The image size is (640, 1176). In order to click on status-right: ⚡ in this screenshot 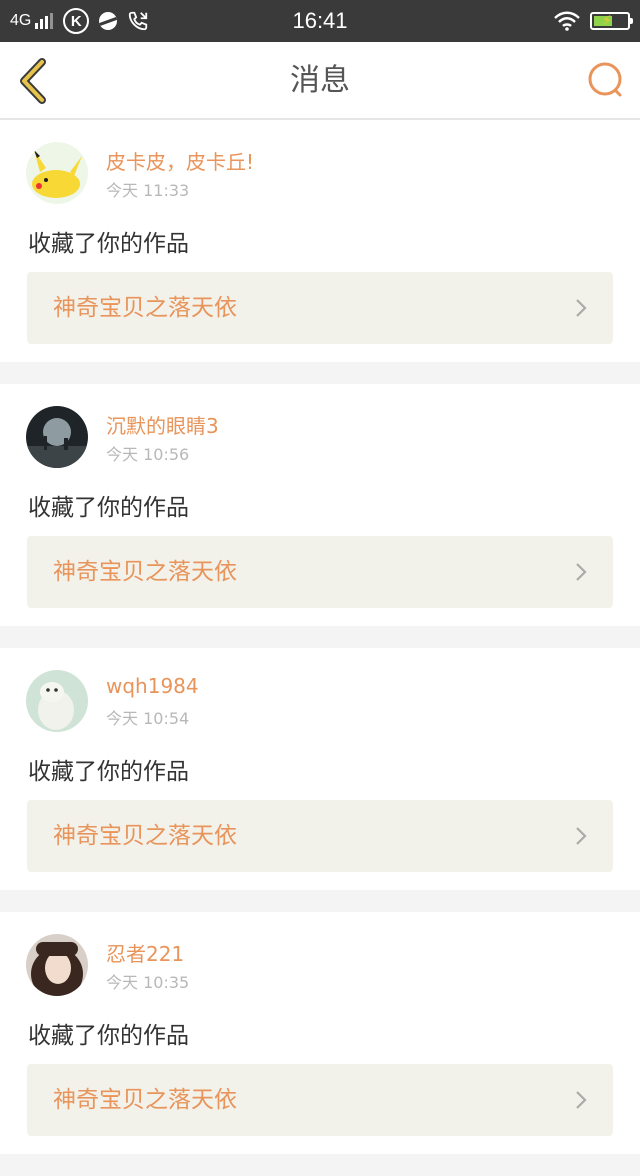, I will do `click(593, 21)`.